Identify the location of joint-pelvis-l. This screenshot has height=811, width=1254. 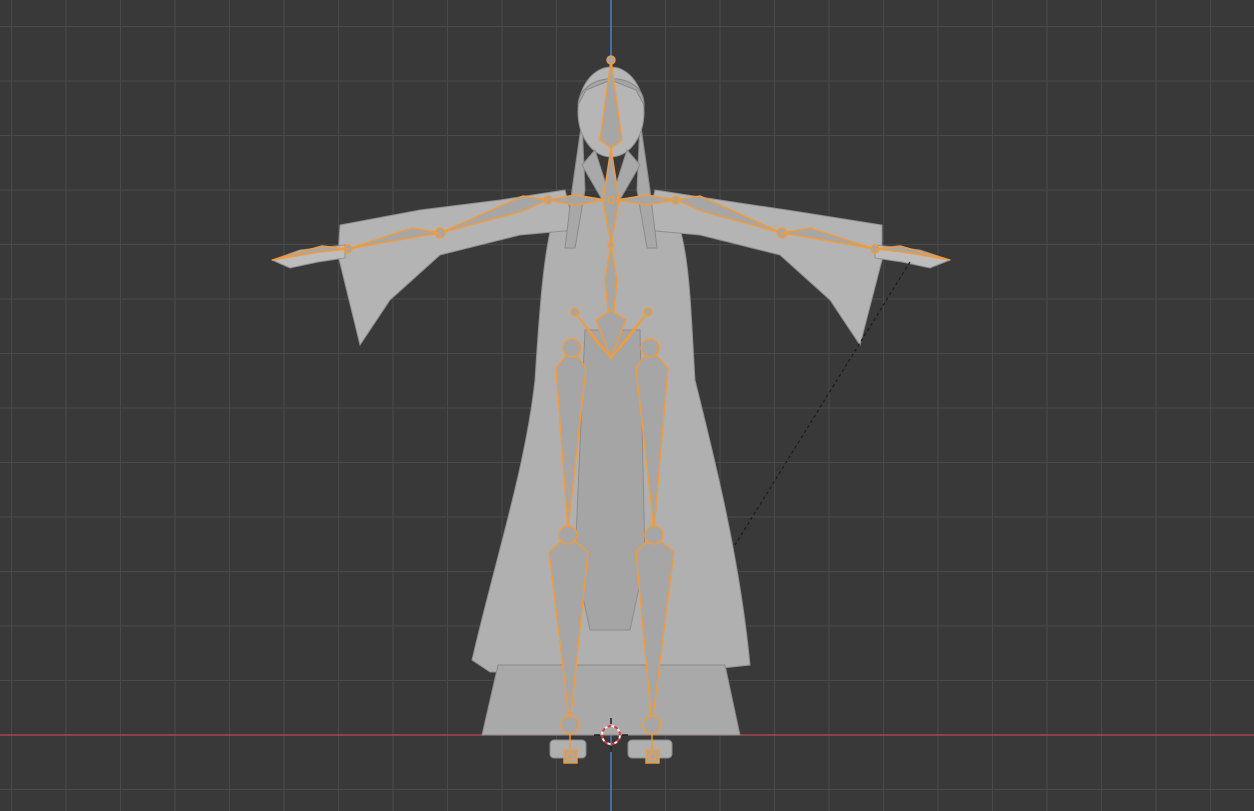
(575, 312).